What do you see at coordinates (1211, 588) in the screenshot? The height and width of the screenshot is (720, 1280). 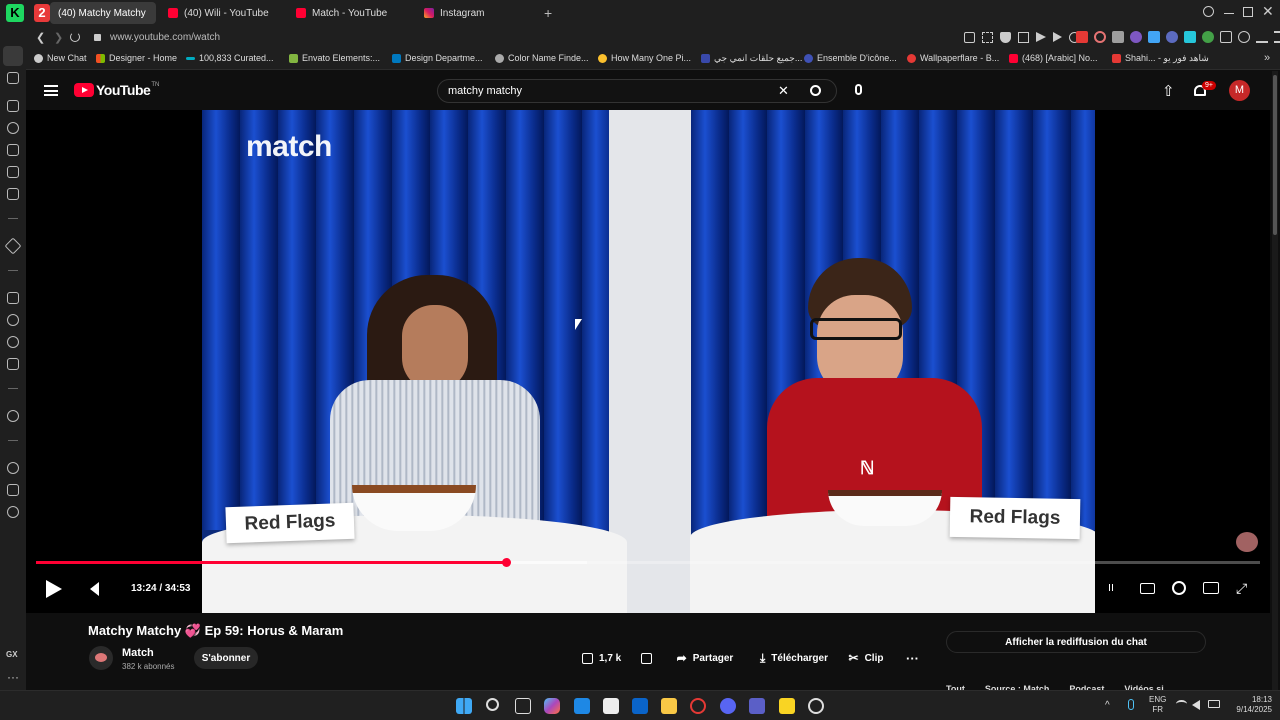 I see `miniplayer-icon` at bounding box center [1211, 588].